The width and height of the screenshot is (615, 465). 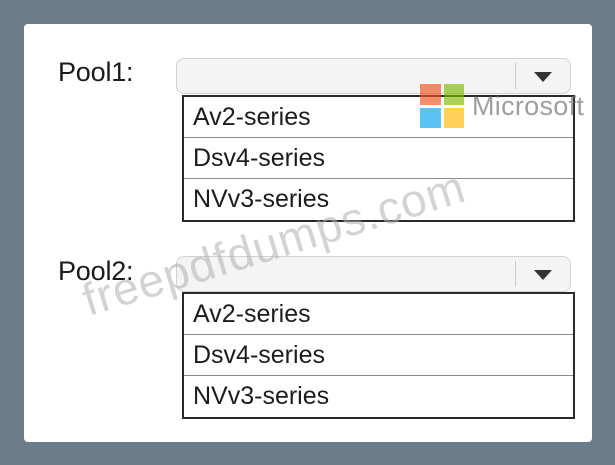 What do you see at coordinates (442, 106) in the screenshot?
I see `microsoft-logo-grid-icon` at bounding box center [442, 106].